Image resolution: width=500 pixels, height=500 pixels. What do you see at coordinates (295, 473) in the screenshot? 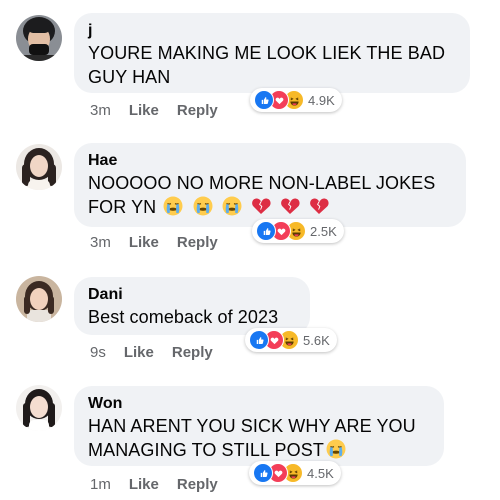
I see `reaction-summary: 4.5K` at bounding box center [295, 473].